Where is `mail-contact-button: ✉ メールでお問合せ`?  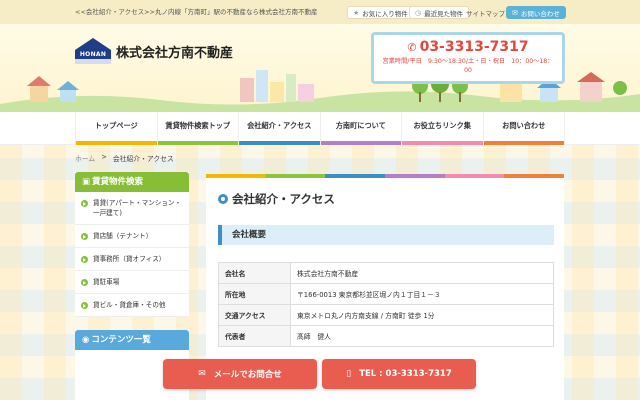
mail-contact-button: ✉ メールでお問合せ is located at coordinates (240, 374).